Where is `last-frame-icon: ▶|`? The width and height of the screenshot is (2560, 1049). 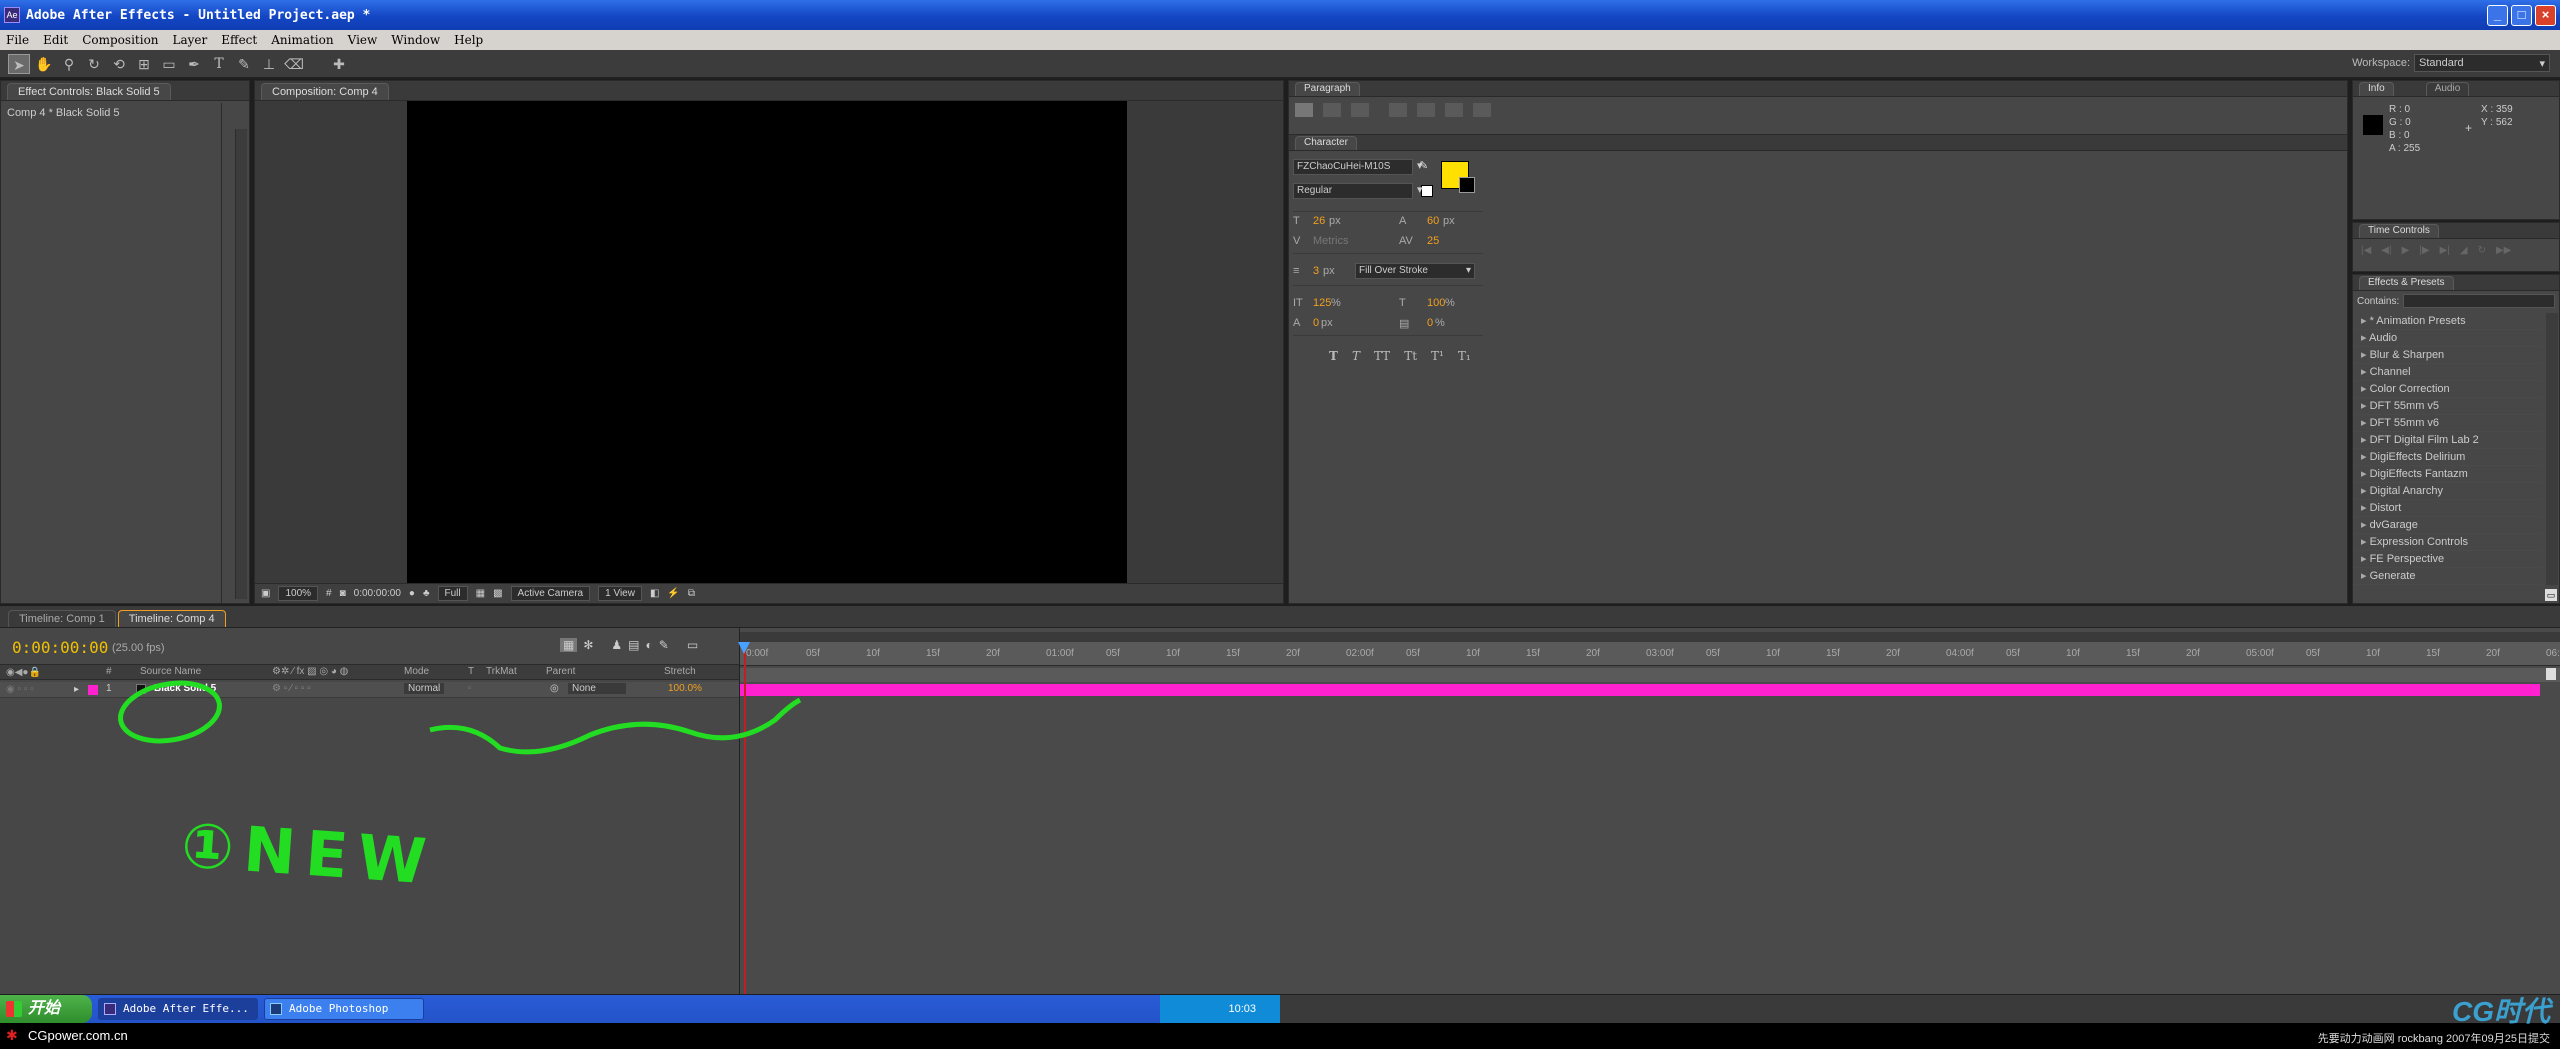 last-frame-icon: ▶| is located at coordinates (2445, 250).